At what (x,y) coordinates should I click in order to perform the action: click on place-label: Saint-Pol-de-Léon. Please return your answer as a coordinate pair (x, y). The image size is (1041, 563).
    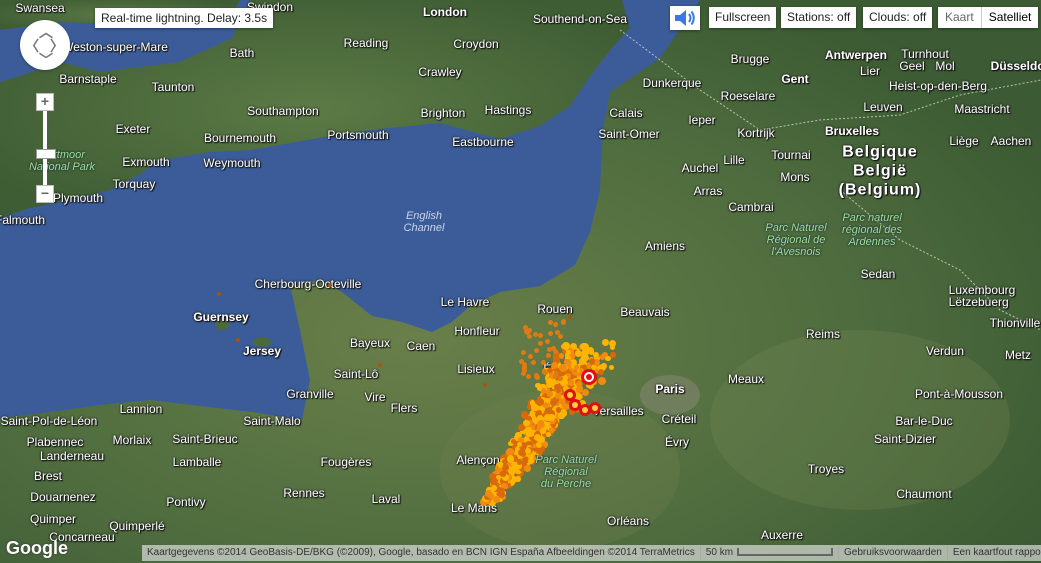
    Looking at the image, I should click on (49, 421).